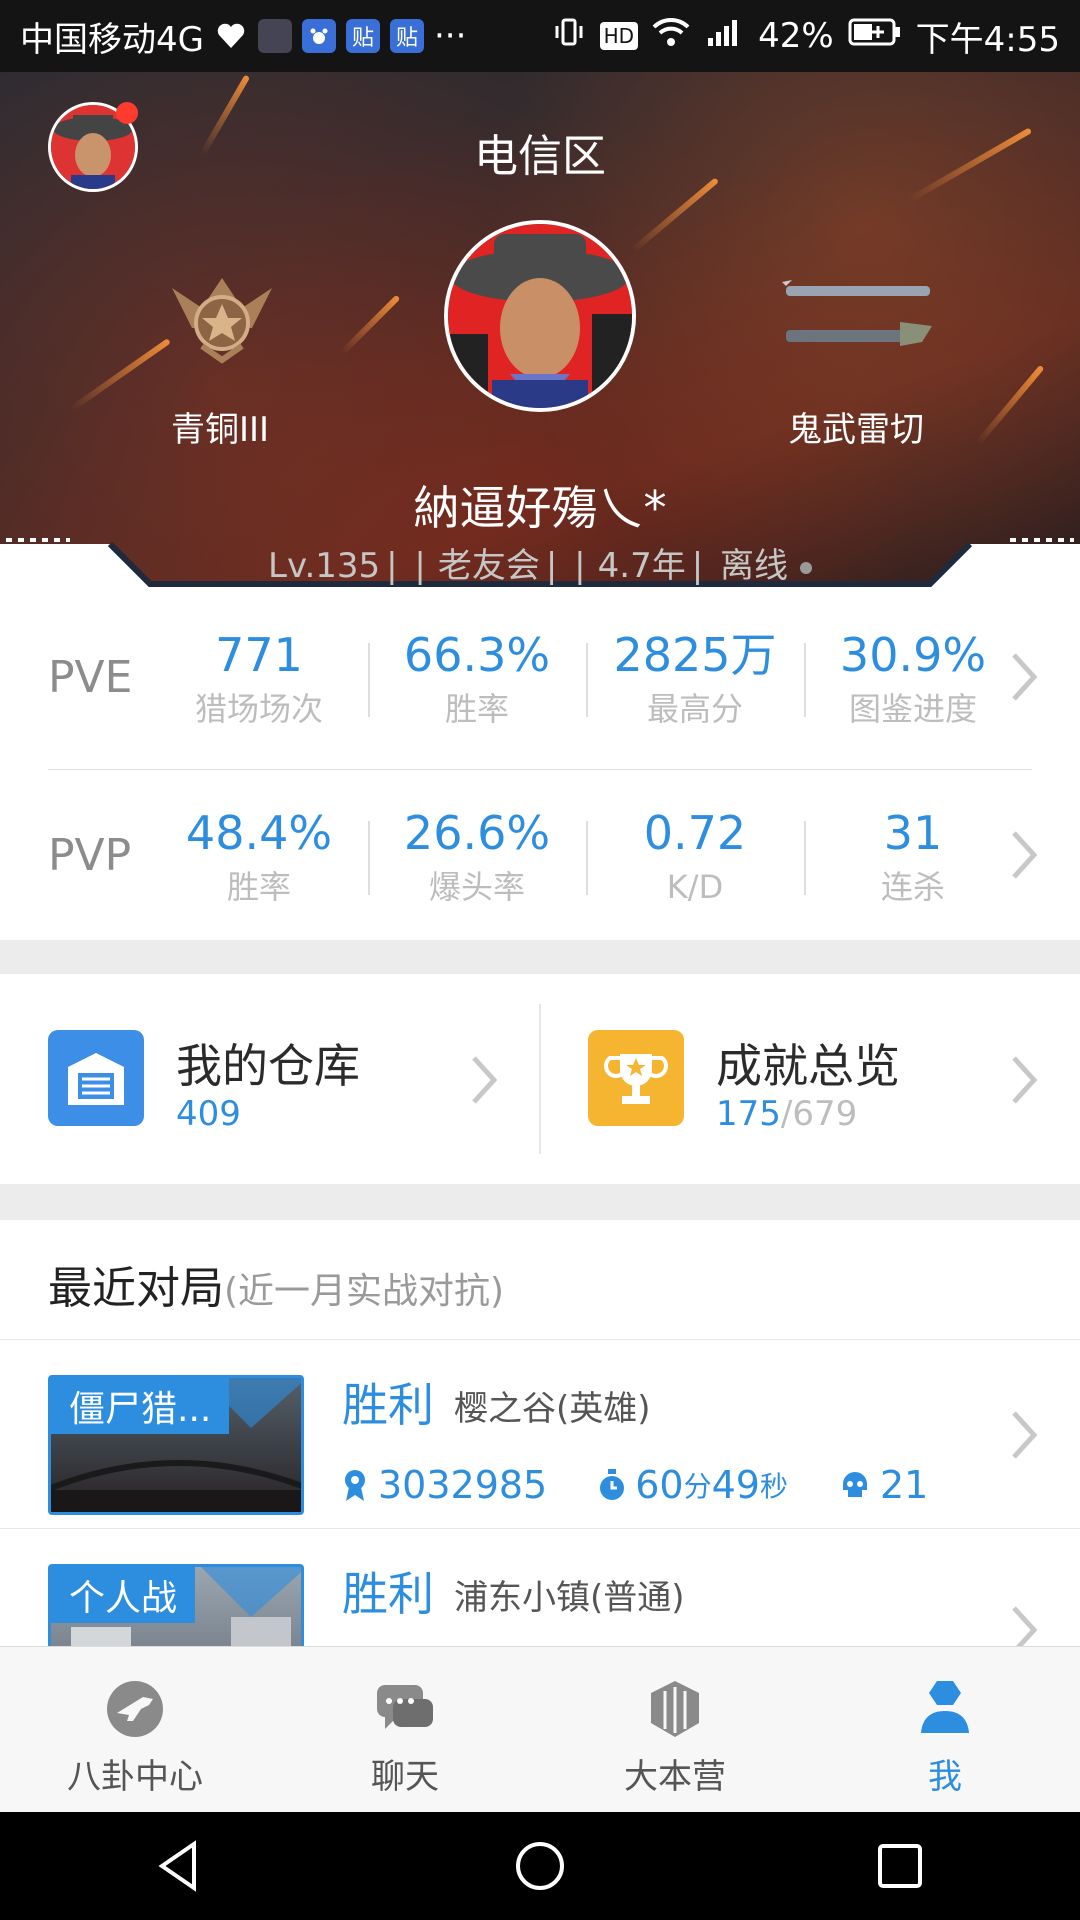  What do you see at coordinates (540, 562) in the screenshot?
I see `player-info-line: Lv.135 | | 老友会 | | 4.7年 | 离线` at bounding box center [540, 562].